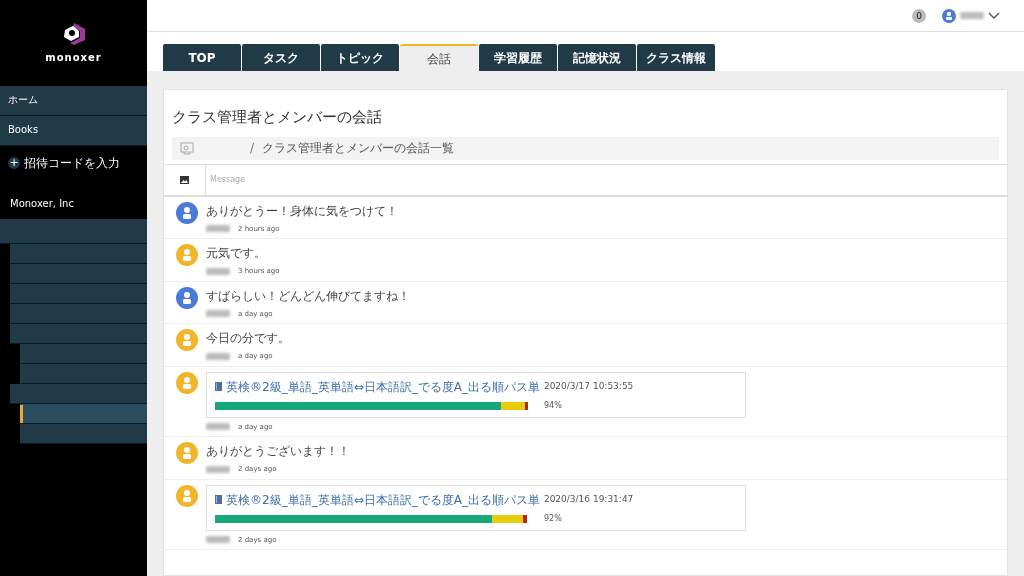 This screenshot has width=1024, height=576. Describe the element at coordinates (360, 57) in the screenshot. I see `tab: トピック` at that location.